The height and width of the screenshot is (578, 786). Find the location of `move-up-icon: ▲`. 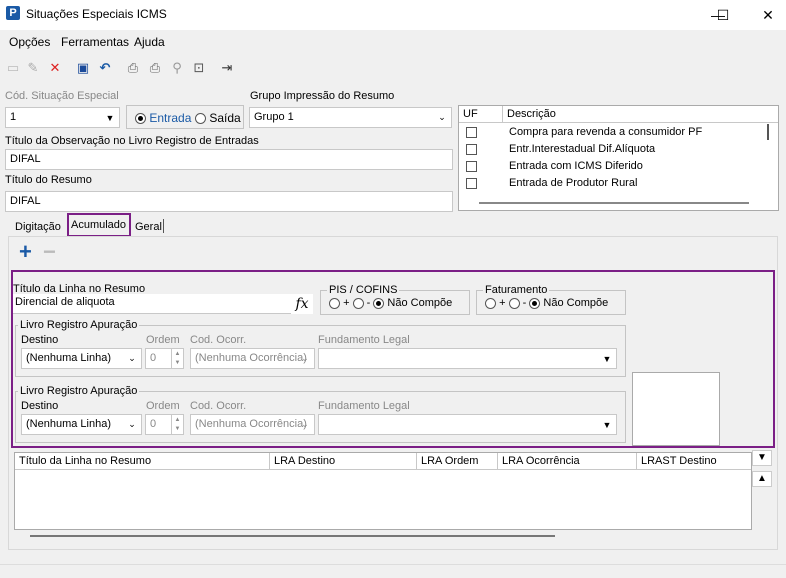

move-up-icon: ▲ is located at coordinates (762, 479).